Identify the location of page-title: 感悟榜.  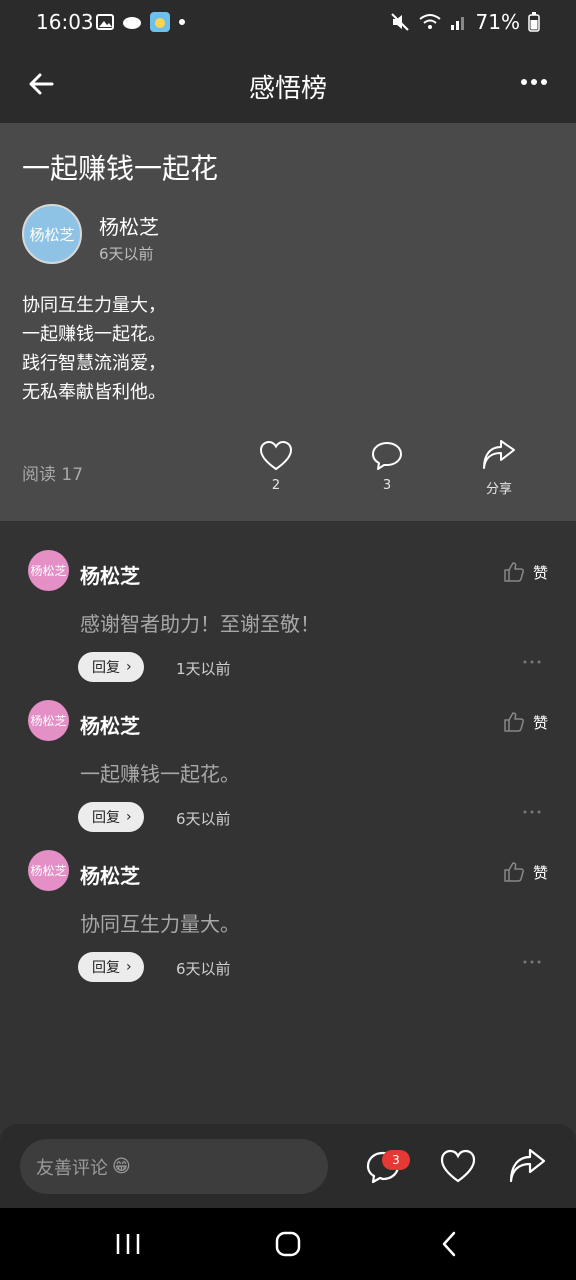
(287, 89).